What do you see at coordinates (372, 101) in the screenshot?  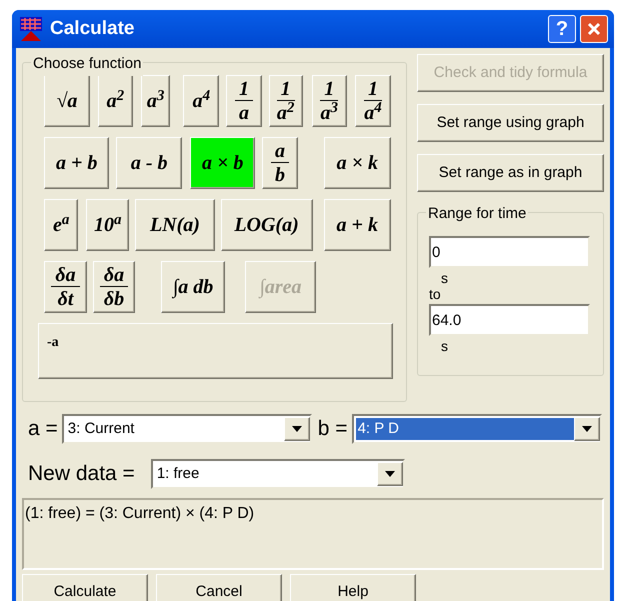 I see `function-button: 1 a$^{4}$` at bounding box center [372, 101].